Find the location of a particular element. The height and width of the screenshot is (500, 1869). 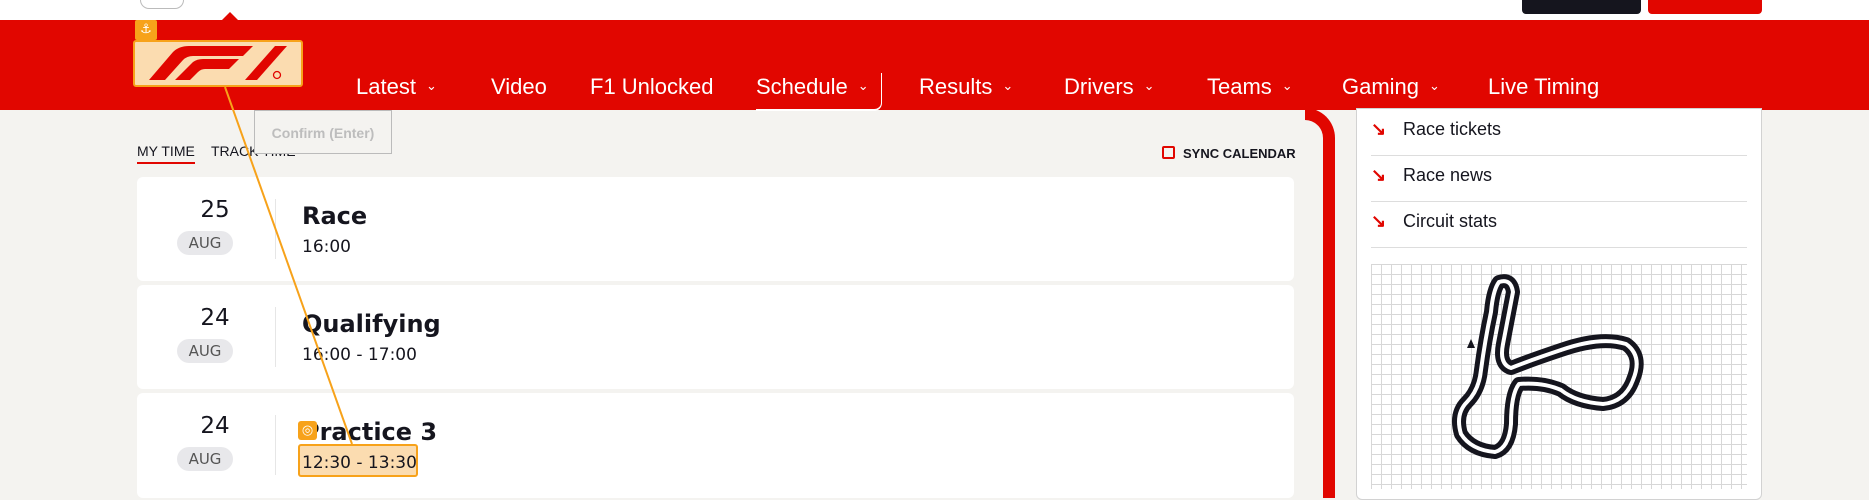

f1-logo: ⚓ is located at coordinates (218, 53).